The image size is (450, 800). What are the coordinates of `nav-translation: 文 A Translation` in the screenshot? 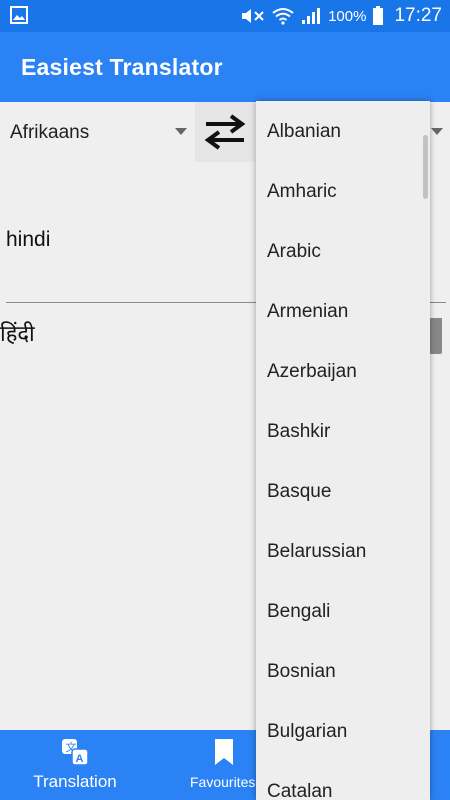 It's located at (75, 765).